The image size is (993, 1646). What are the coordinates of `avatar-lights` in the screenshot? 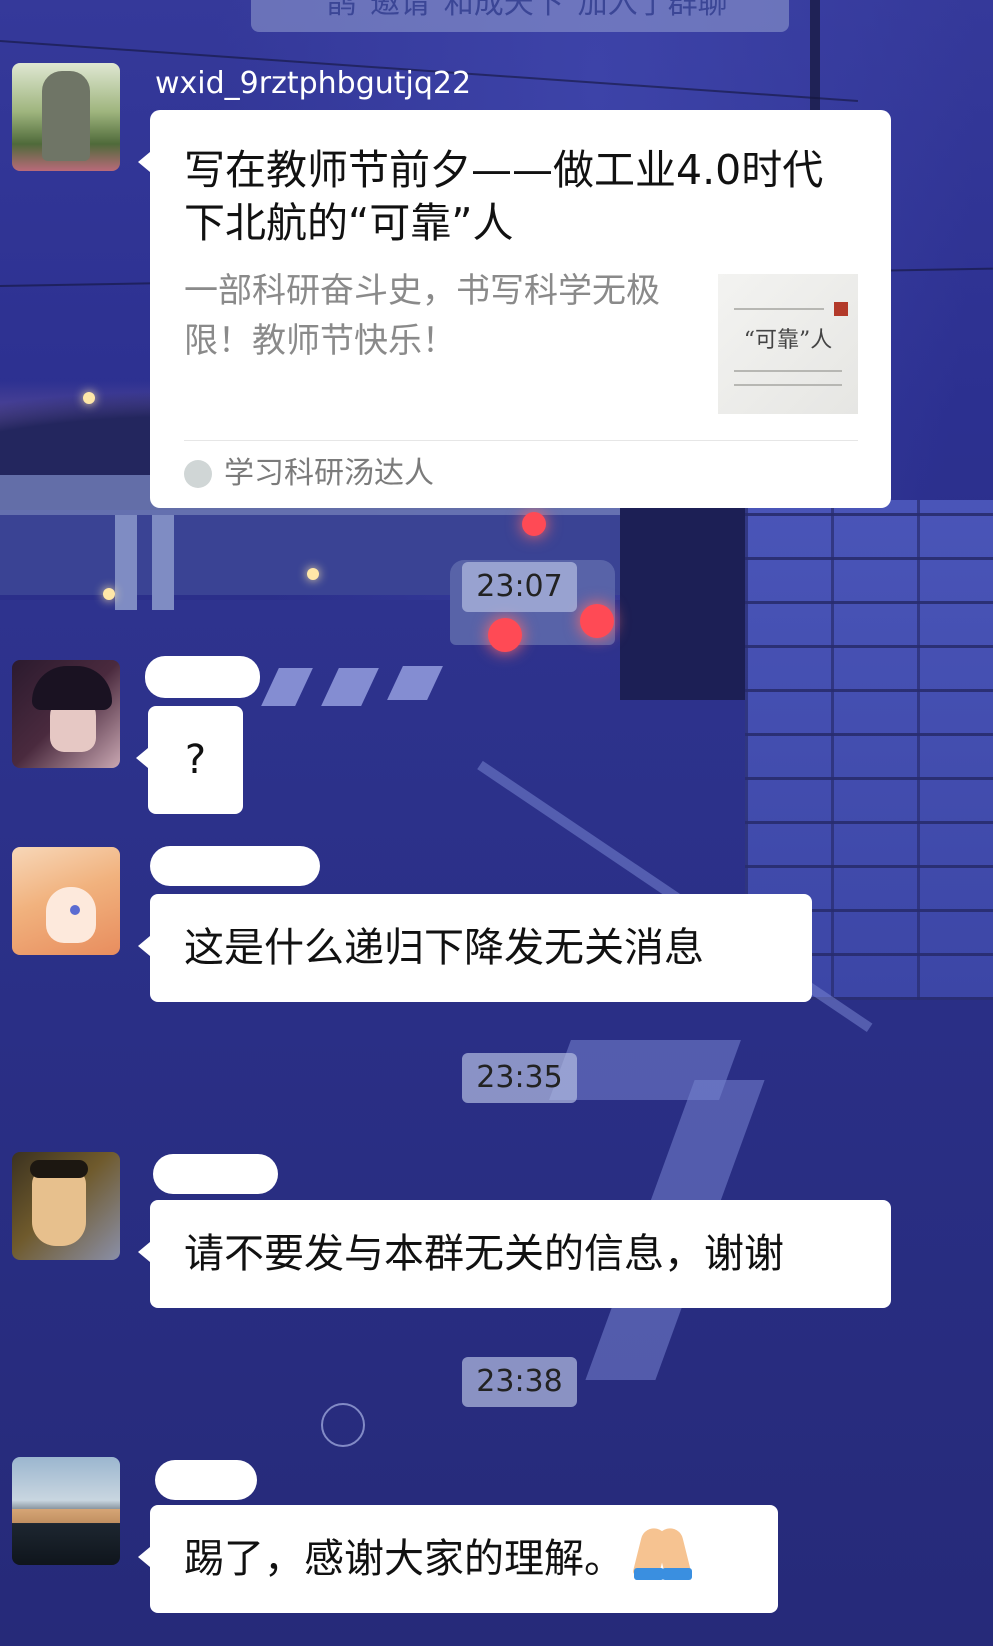 It's located at (66, 1516).